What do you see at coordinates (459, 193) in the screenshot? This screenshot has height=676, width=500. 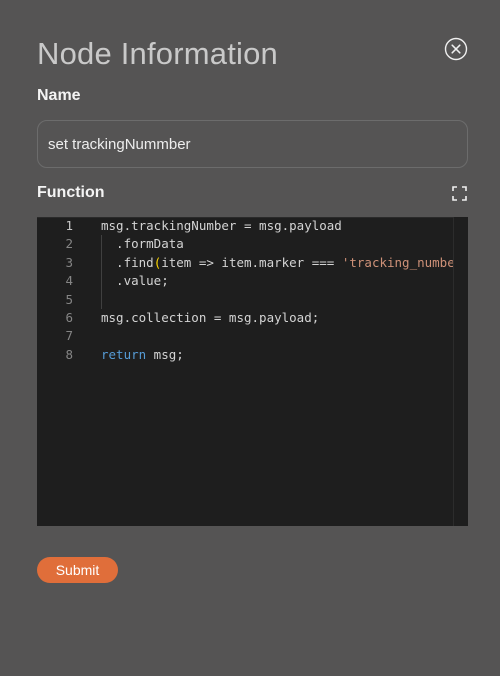 I see `fullscreen-icon` at bounding box center [459, 193].